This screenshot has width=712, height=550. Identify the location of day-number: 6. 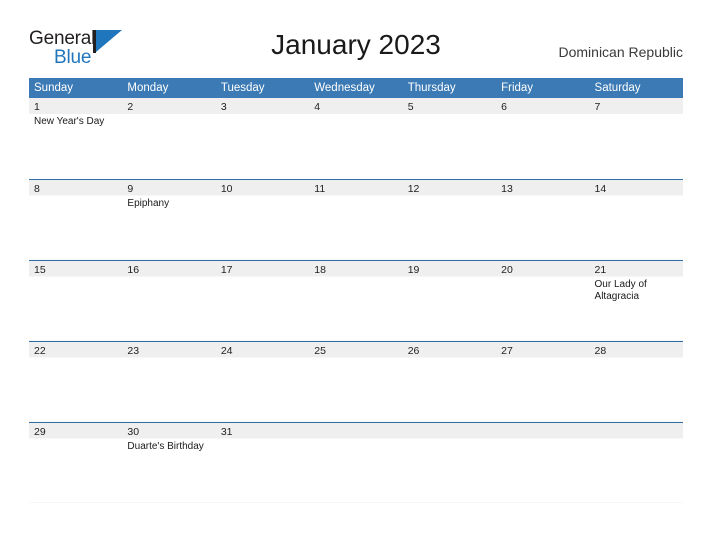
(504, 107).